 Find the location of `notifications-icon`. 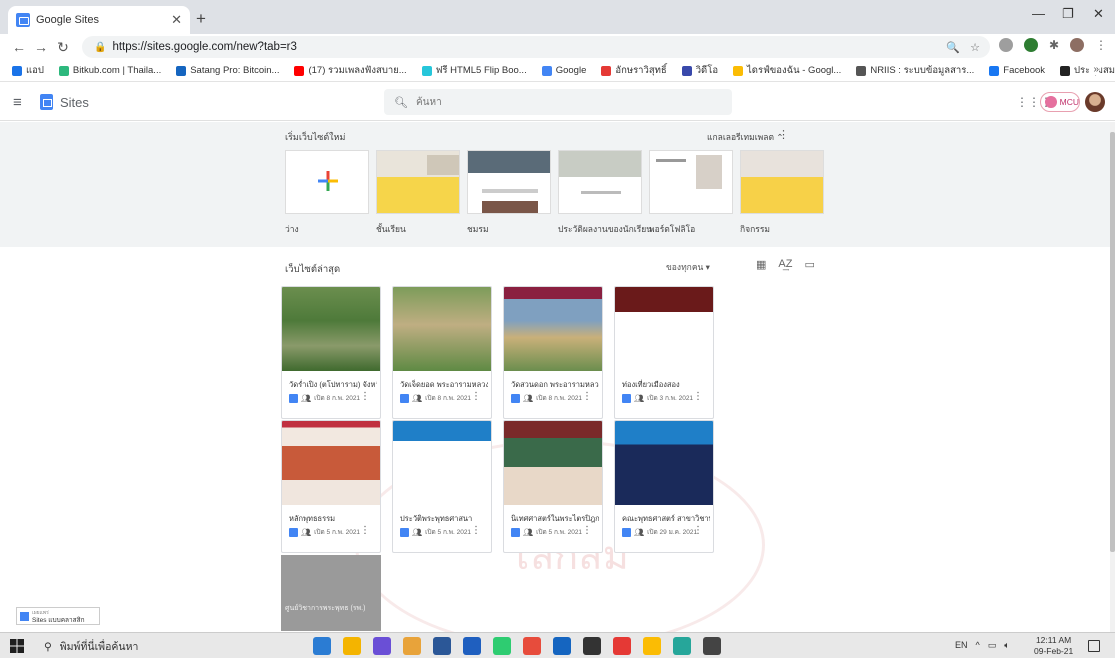

notifications-icon is located at coordinates (1094, 646).